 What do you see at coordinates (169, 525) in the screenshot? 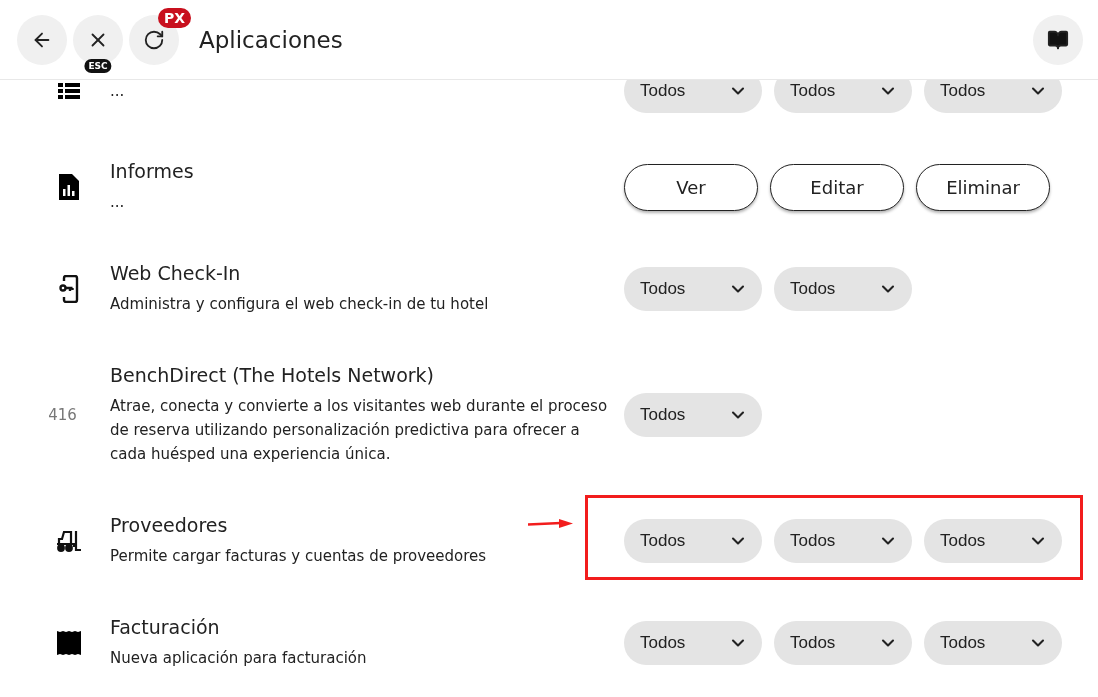
I see `app-title: Proveedores` at bounding box center [169, 525].